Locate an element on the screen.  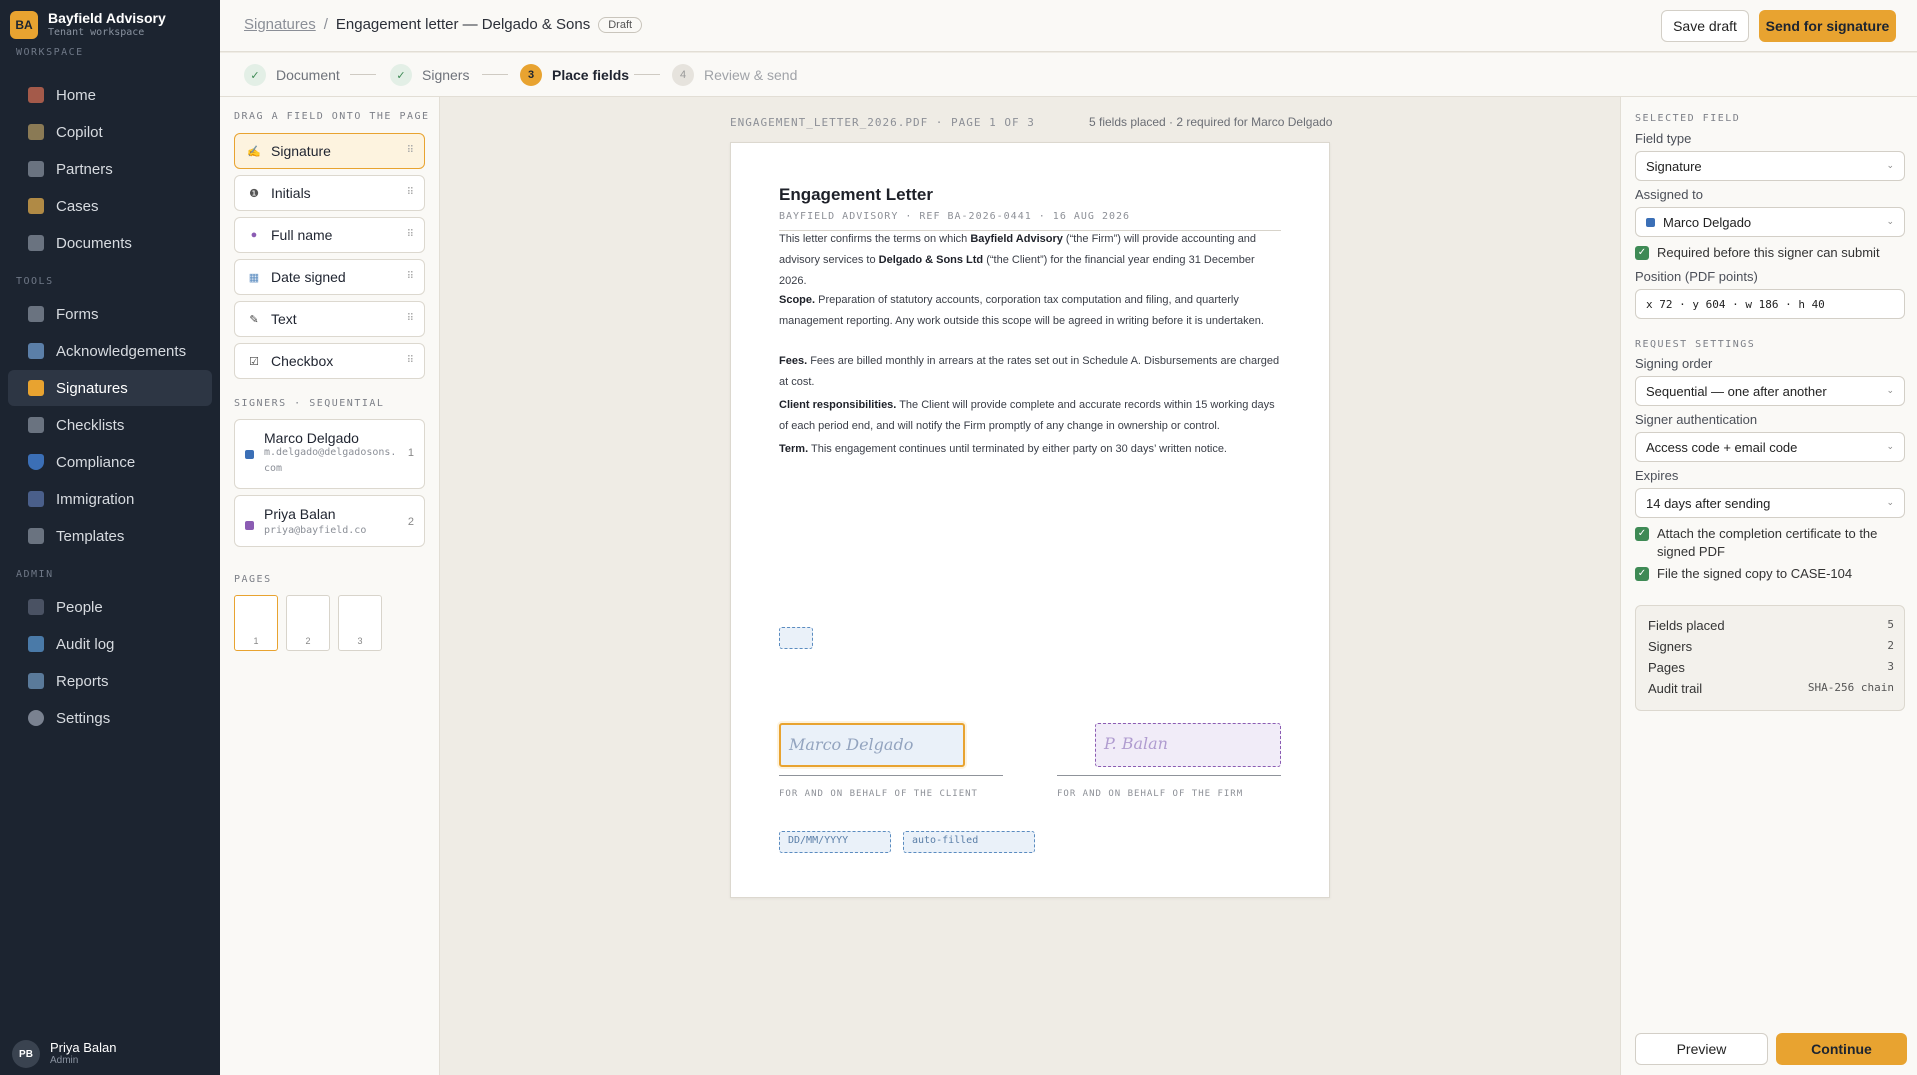
send-for-signature-button: Send for signature is located at coordinates (1827, 26).